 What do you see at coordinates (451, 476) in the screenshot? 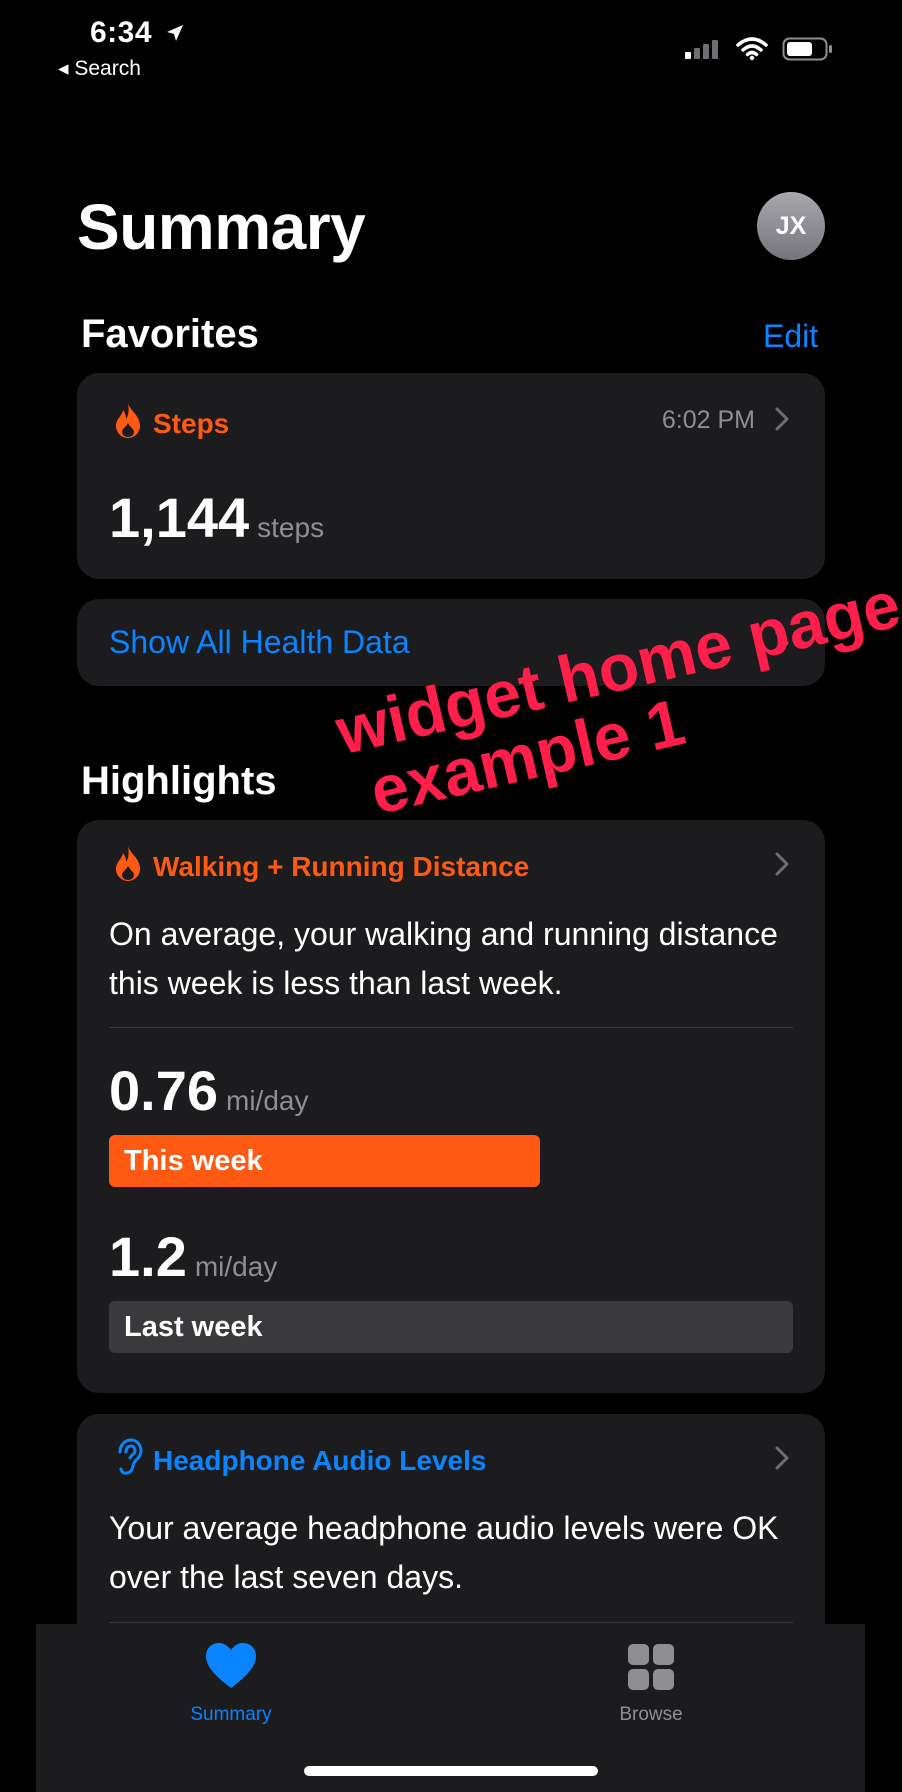
I see `steps-card: Steps 6:02 PM 1,144 steps` at bounding box center [451, 476].